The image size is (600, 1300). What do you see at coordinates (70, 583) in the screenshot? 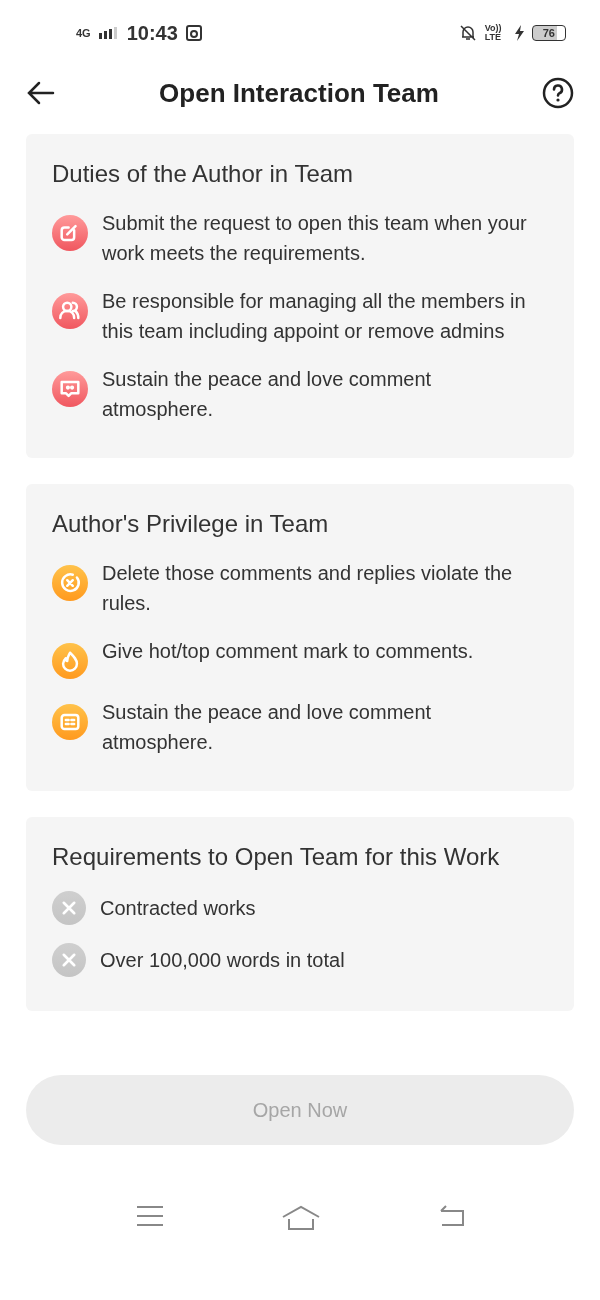
I see `cancel-icon` at bounding box center [70, 583].